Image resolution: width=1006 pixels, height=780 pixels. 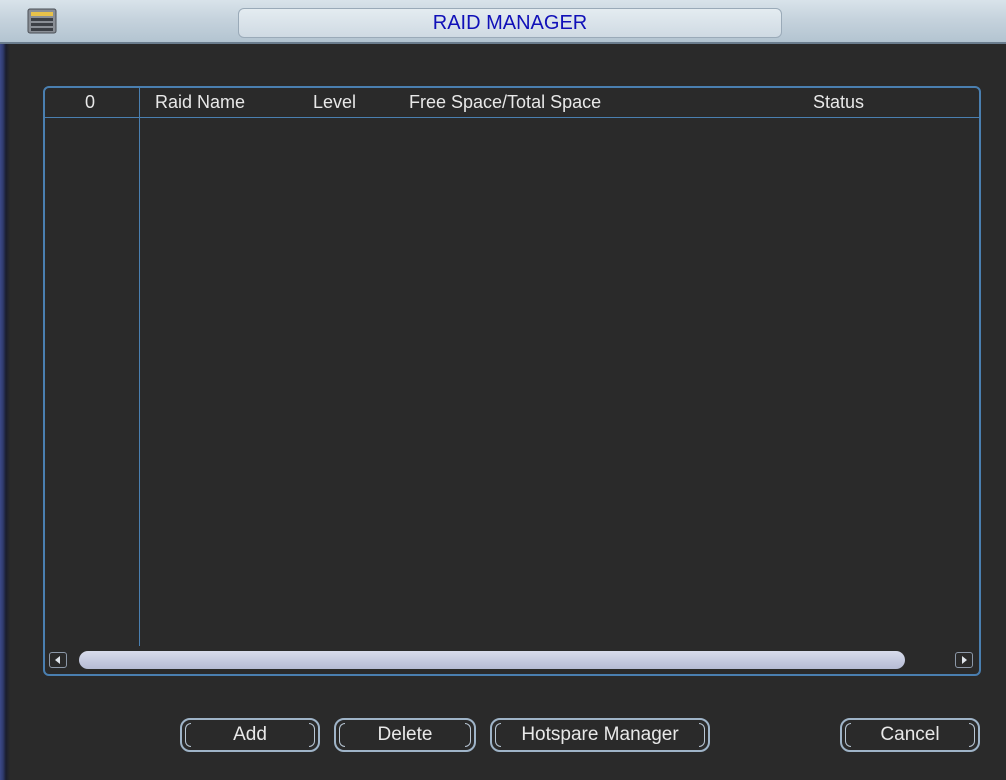 I want to click on scroll-left-button, so click(x=58, y=660).